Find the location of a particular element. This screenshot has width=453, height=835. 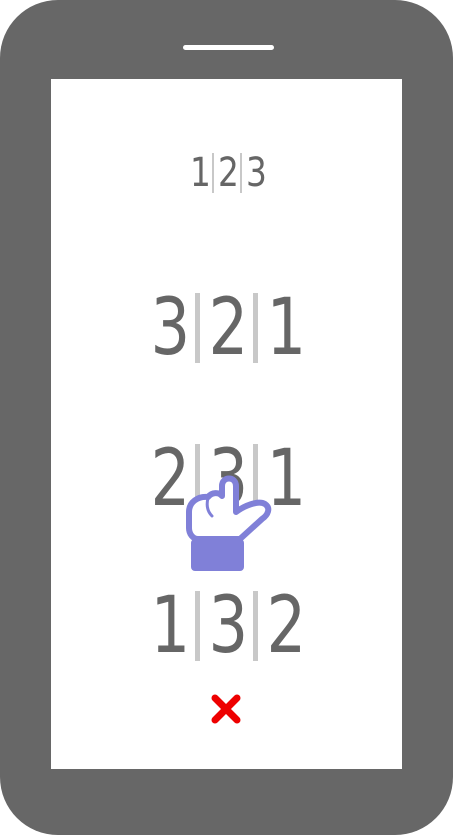

target-digit: 1 is located at coordinates (200, 173).